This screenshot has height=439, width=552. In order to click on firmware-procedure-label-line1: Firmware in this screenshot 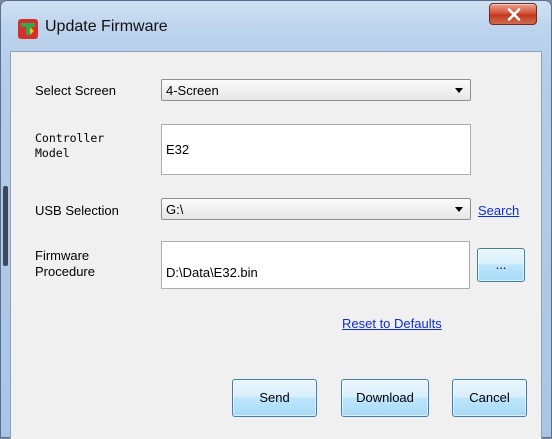, I will do `click(62, 255)`.